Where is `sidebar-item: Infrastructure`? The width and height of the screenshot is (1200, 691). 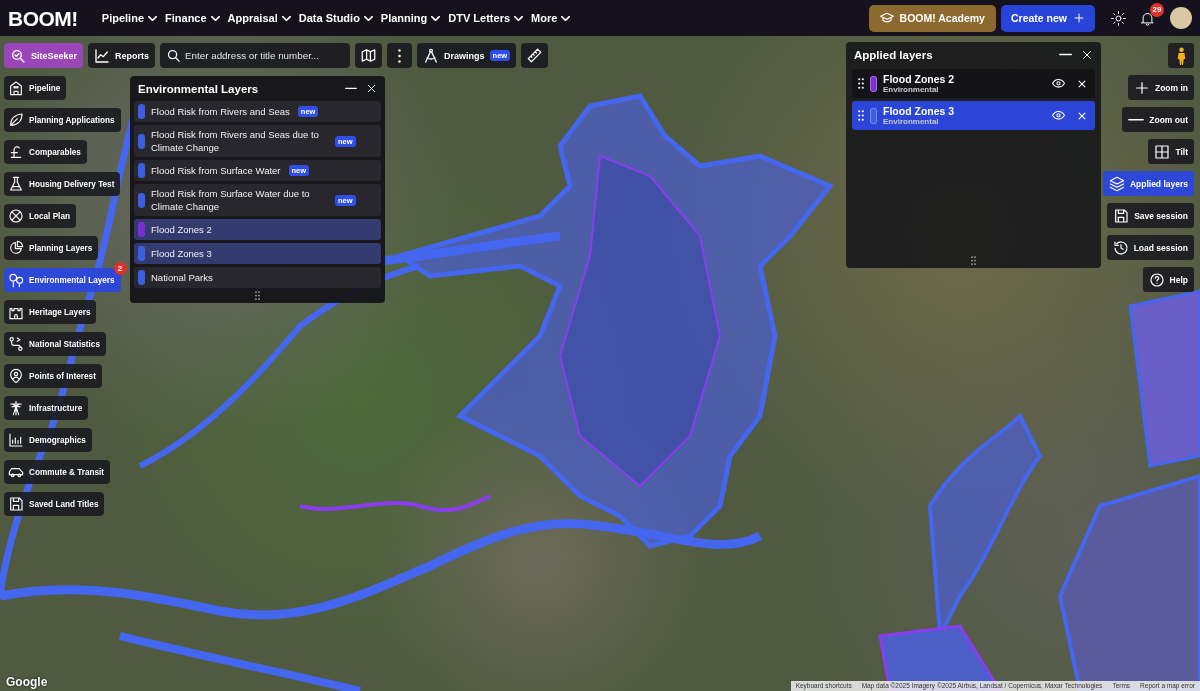 sidebar-item: Infrastructure is located at coordinates (46, 408).